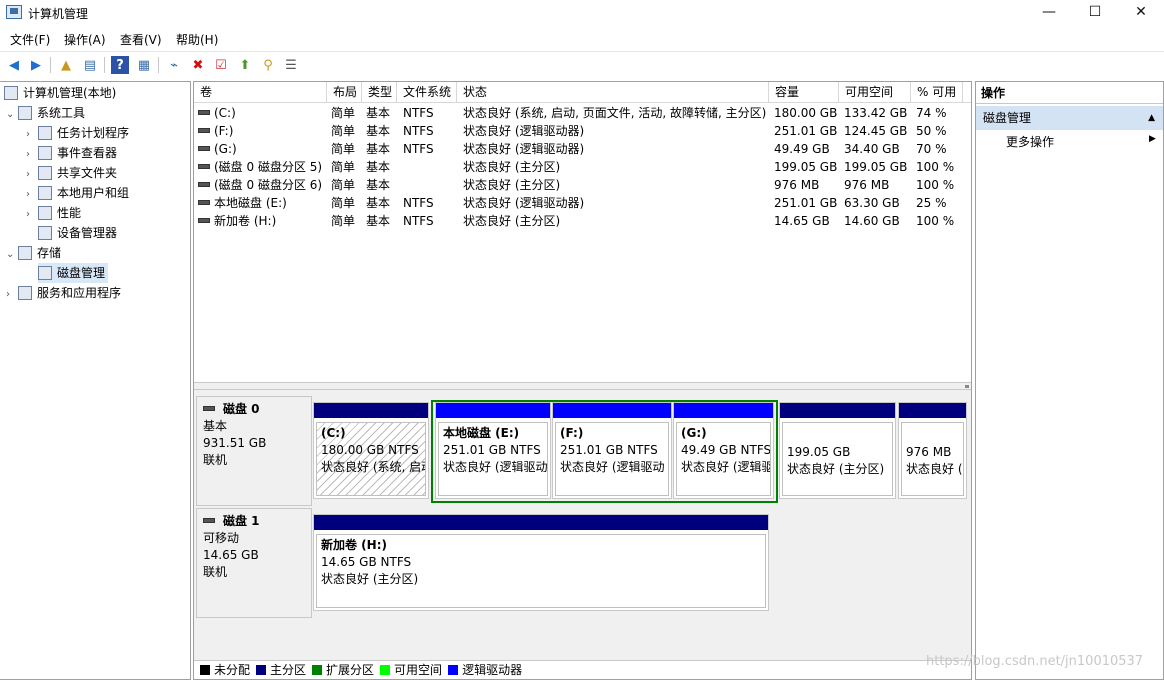 The image size is (1164, 680). Describe the element at coordinates (1030, 142) in the screenshot. I see `more-actions: 更多操作` at that location.